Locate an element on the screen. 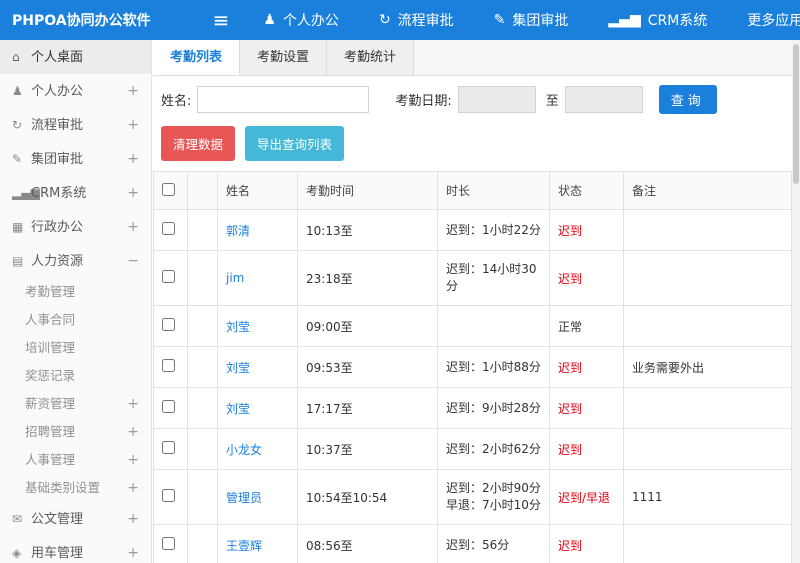 This screenshot has height=563, width=800. employee-name-link: 小龙女 is located at coordinates (244, 450).